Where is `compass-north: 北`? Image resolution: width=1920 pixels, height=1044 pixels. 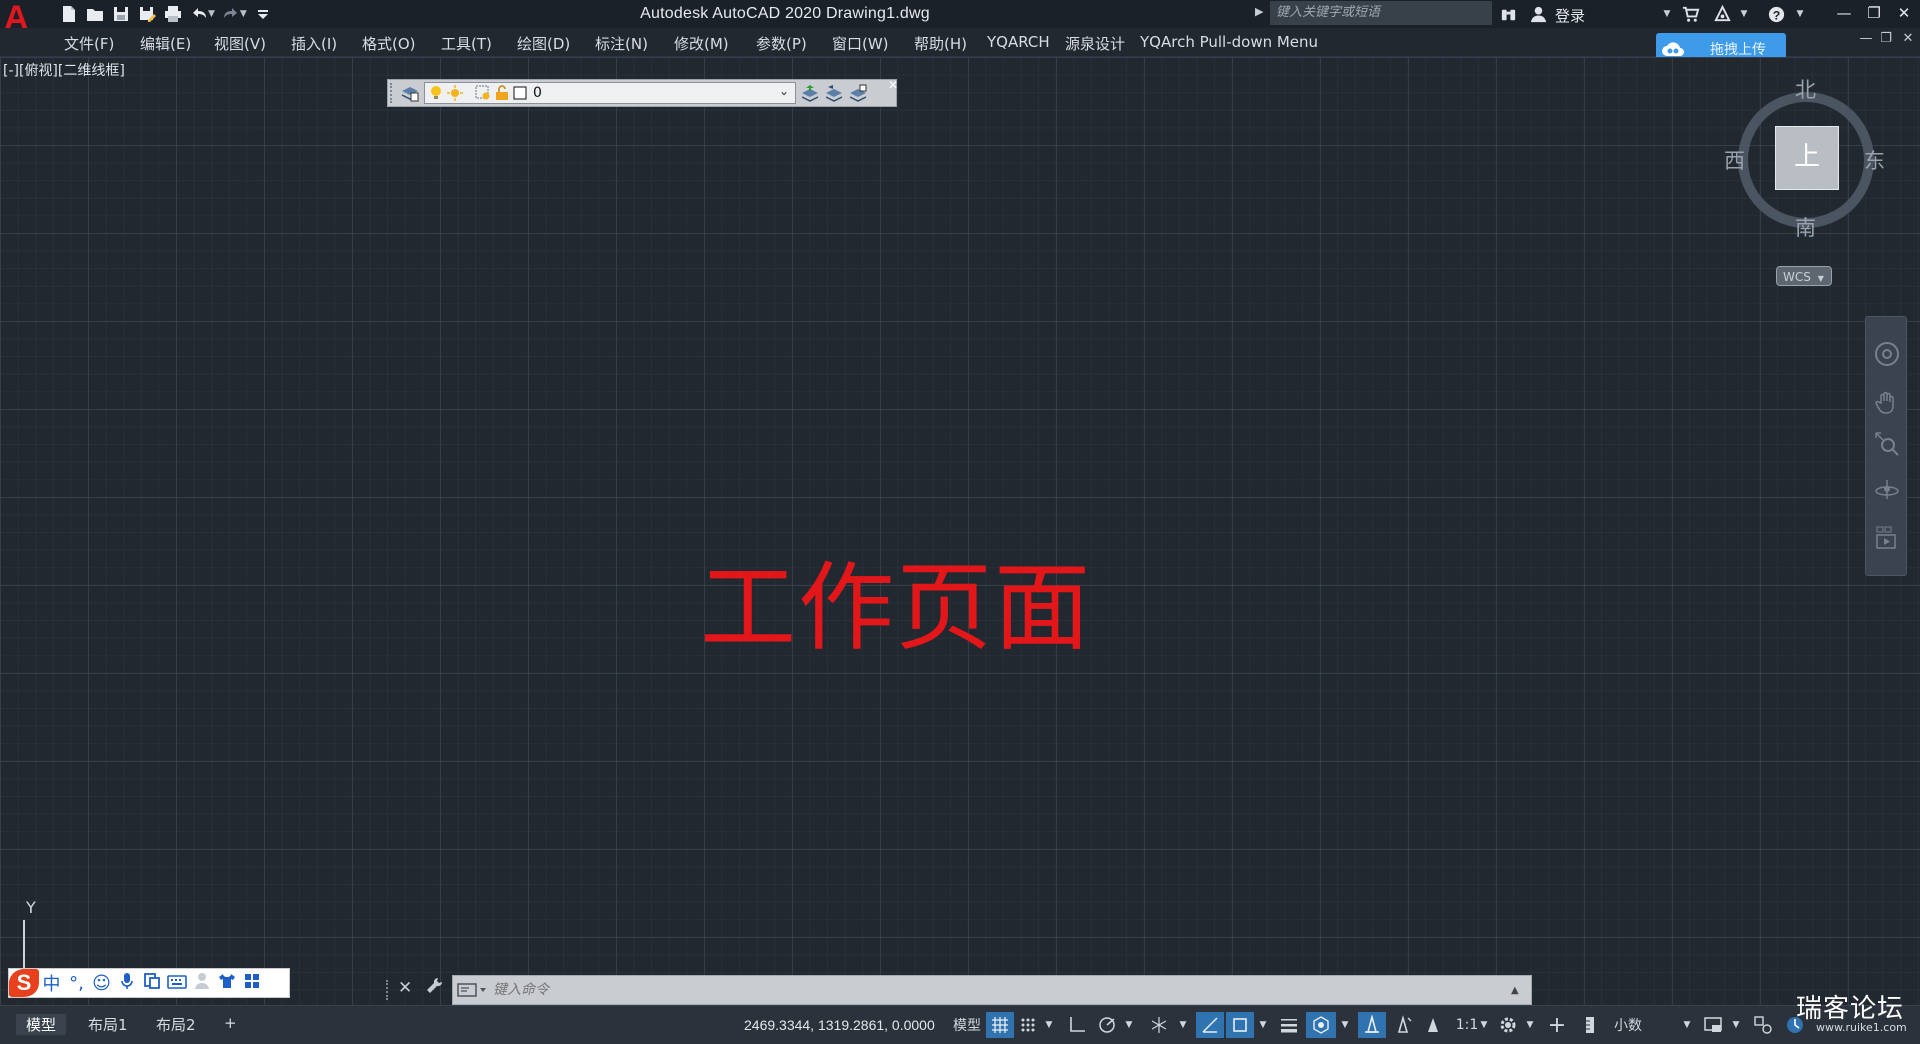 compass-north: 北 is located at coordinates (1805, 89).